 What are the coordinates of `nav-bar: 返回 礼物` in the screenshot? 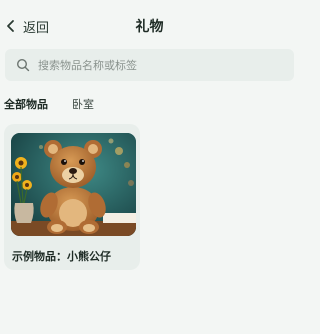 It's located at (149, 26).